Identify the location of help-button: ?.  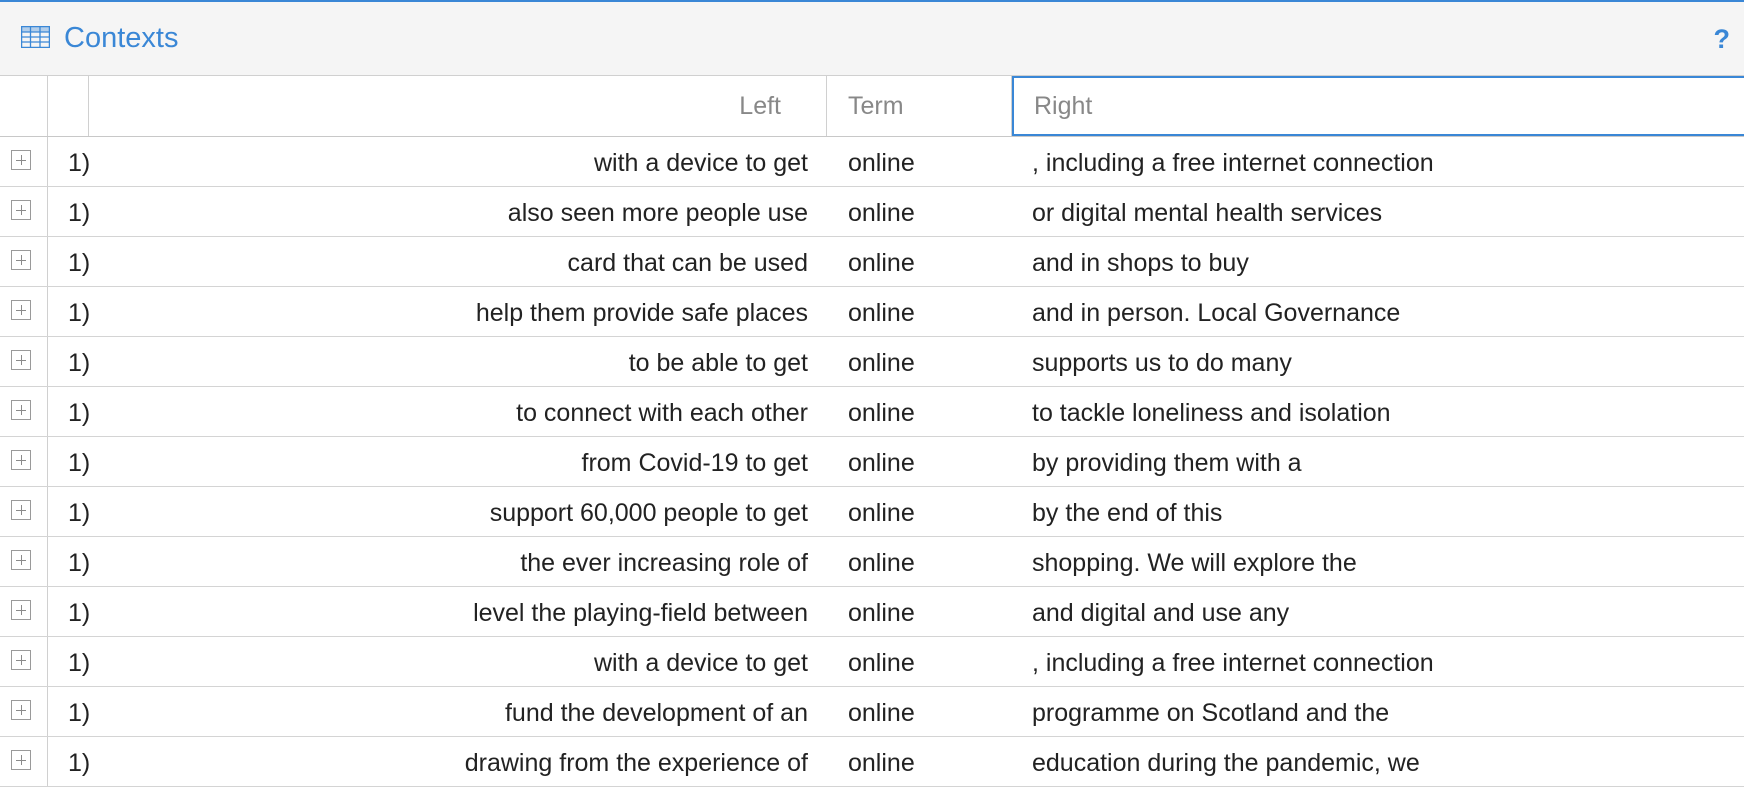
(1722, 39).